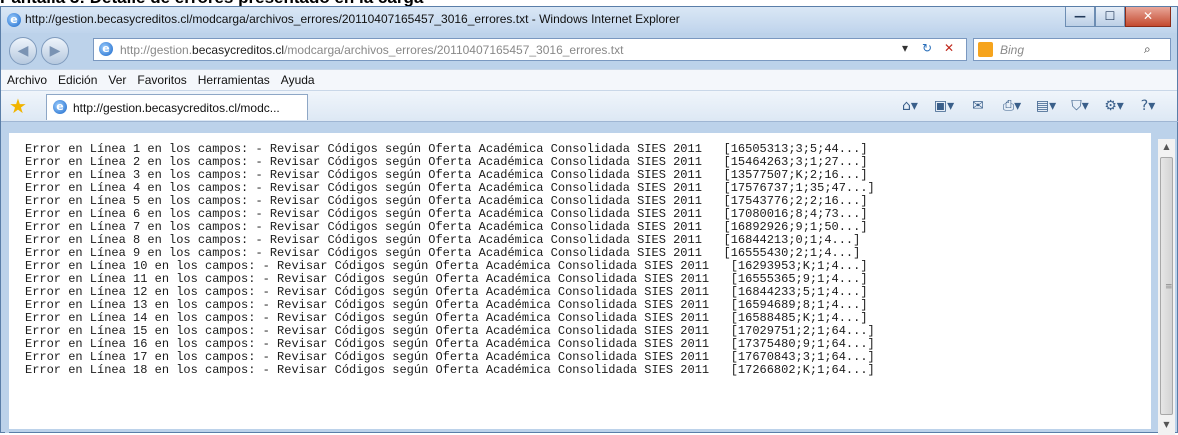  What do you see at coordinates (116, 78) in the screenshot?
I see `menu-ver: Ver` at bounding box center [116, 78].